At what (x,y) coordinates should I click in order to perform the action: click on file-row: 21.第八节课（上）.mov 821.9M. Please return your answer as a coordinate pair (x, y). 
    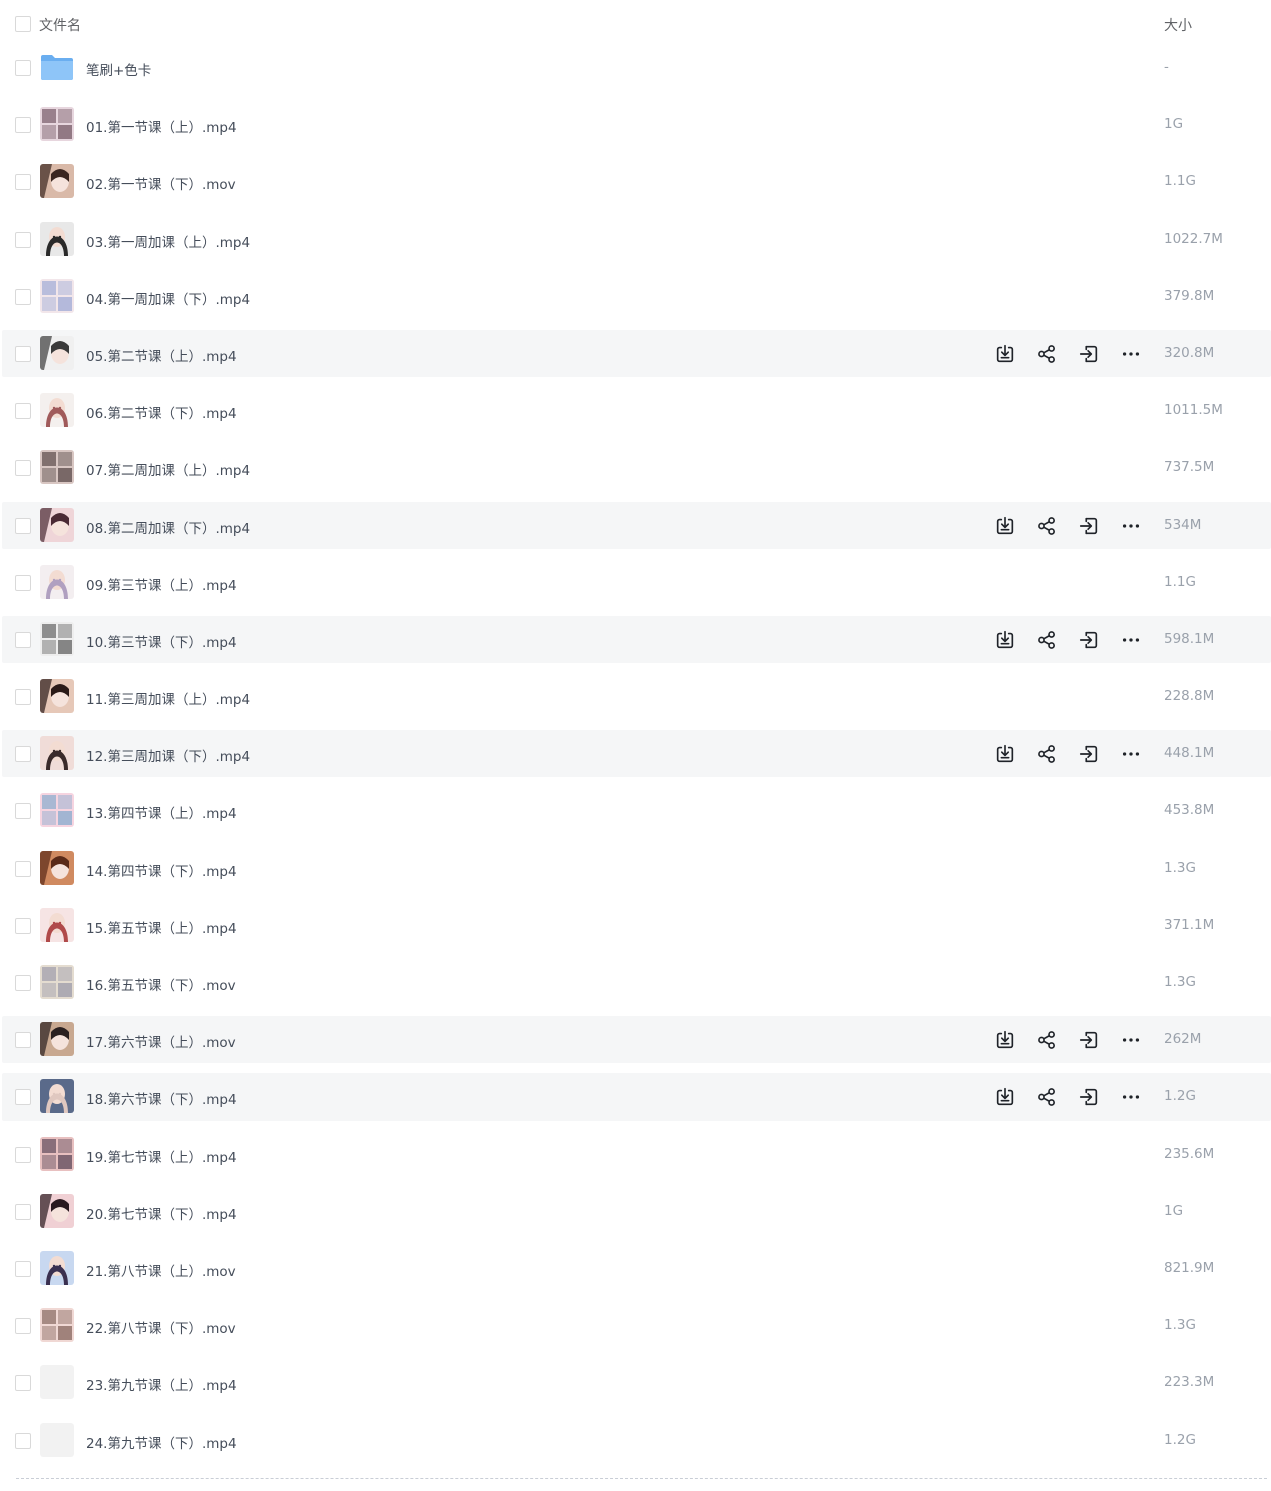
    Looking at the image, I should click on (635, 1268).